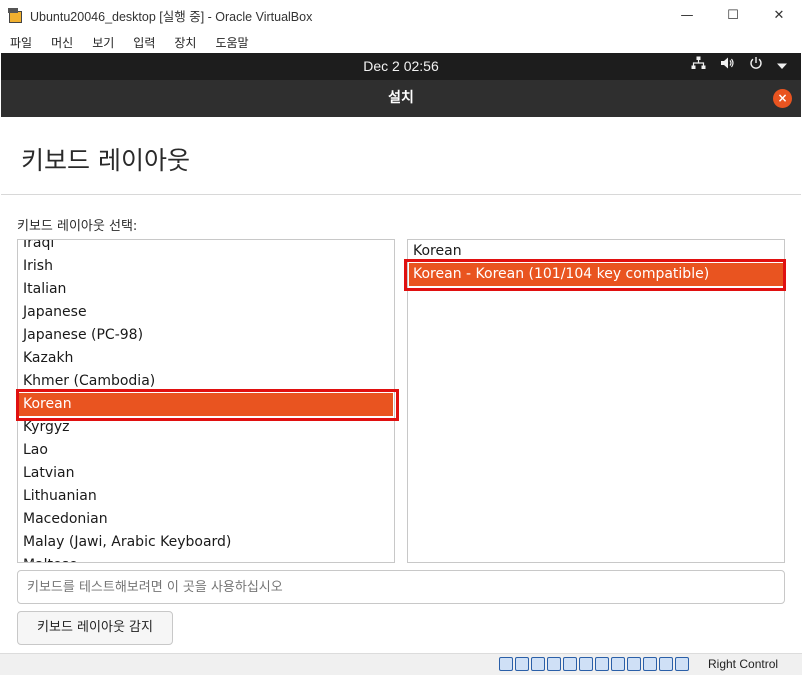 The width and height of the screenshot is (802, 675). Describe the element at coordinates (401, 587) in the screenshot. I see `keyboard-test-input` at that location.